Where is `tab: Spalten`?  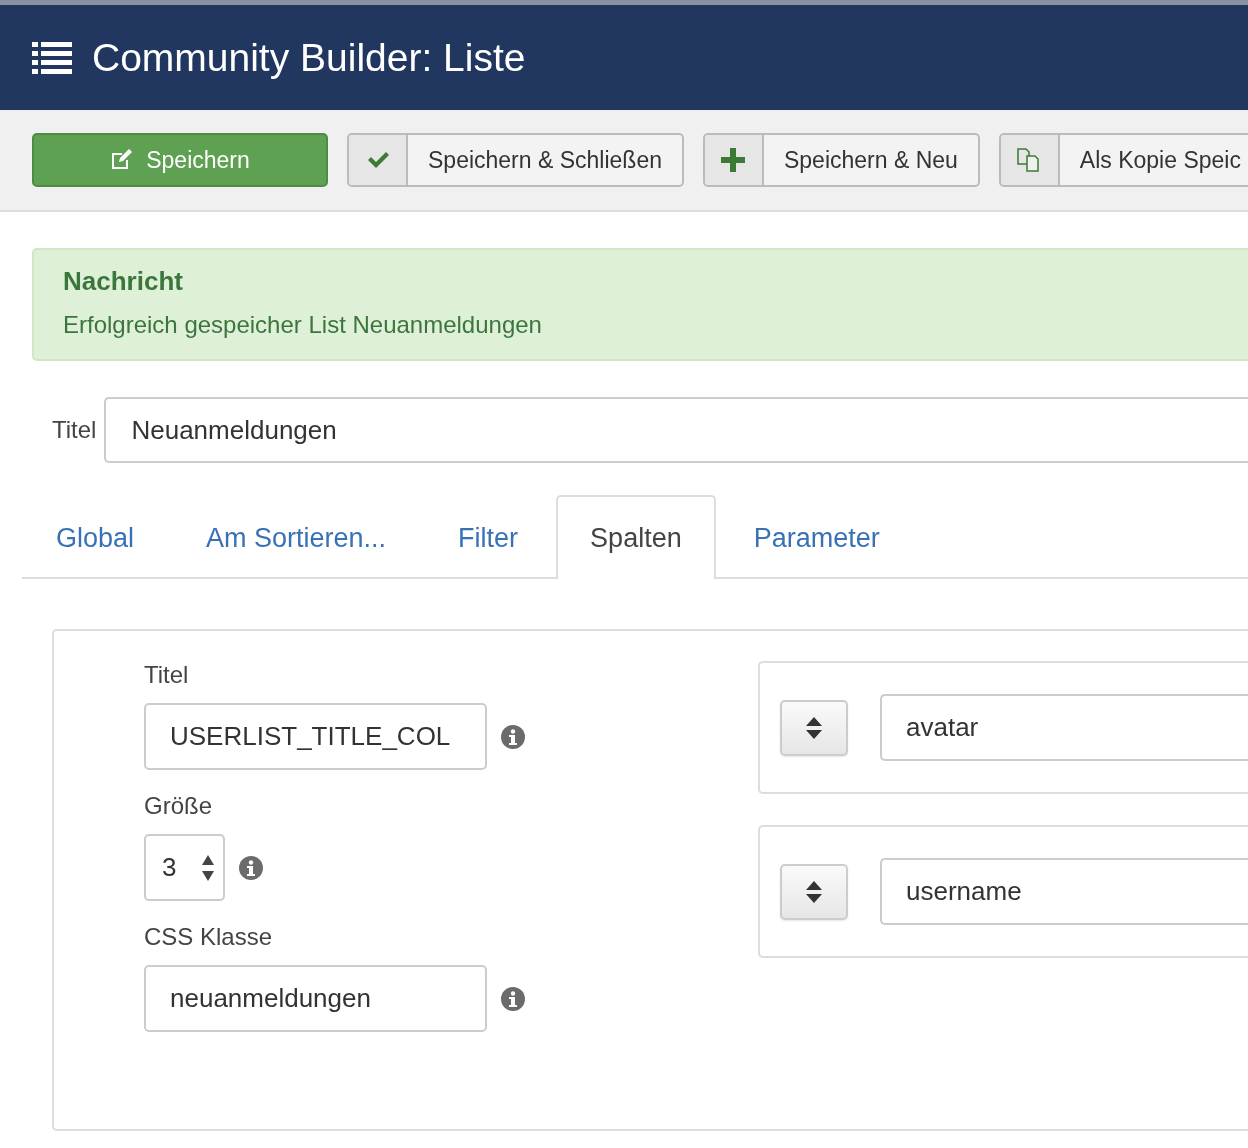 tab: Spalten is located at coordinates (636, 537).